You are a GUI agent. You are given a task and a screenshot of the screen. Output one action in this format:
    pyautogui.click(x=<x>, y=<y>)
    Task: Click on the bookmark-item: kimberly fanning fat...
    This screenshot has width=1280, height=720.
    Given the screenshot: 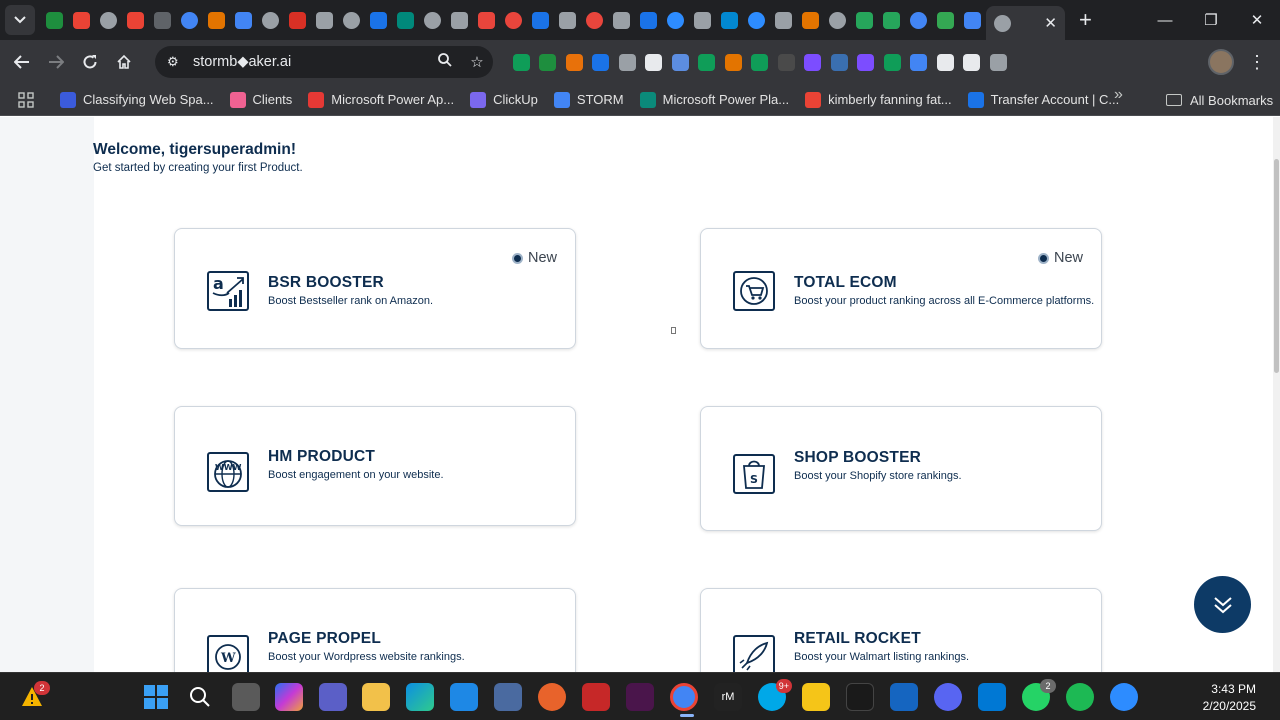 What is the action you would take?
    pyautogui.click(x=878, y=100)
    